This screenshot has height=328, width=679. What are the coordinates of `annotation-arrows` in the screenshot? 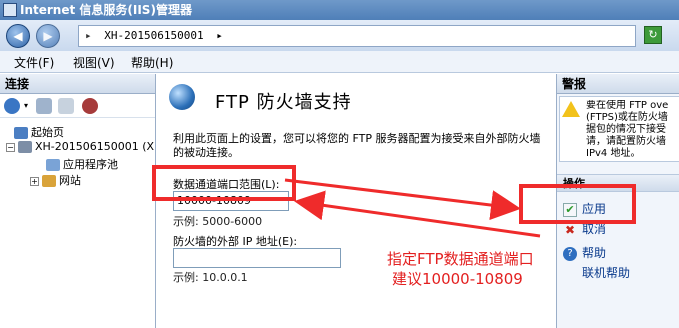 It's located at (412, 208).